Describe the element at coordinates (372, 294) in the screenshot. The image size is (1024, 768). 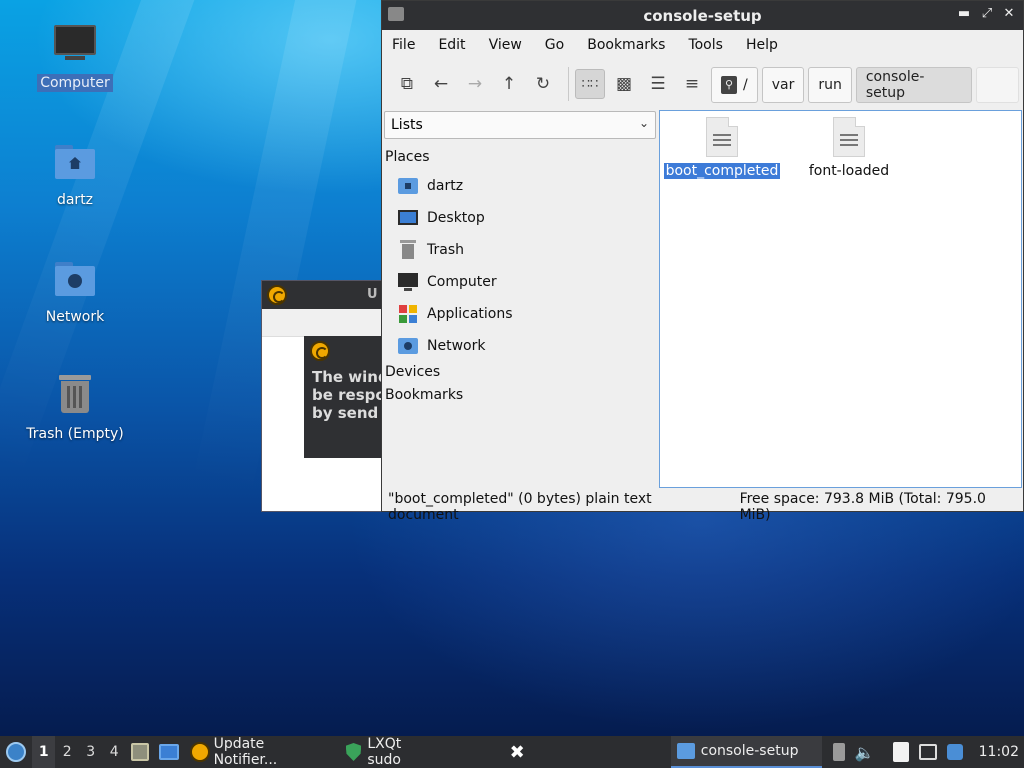
I see `window-title: U` at that location.